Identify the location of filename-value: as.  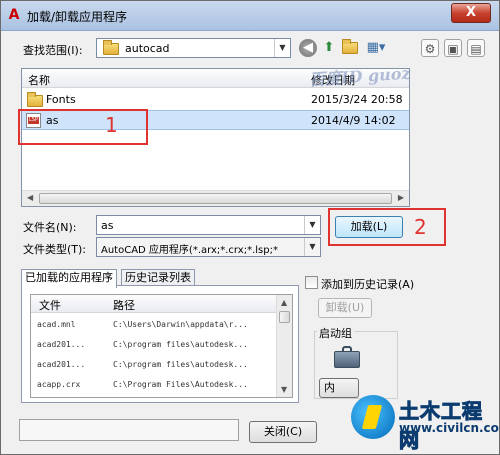
(107, 225).